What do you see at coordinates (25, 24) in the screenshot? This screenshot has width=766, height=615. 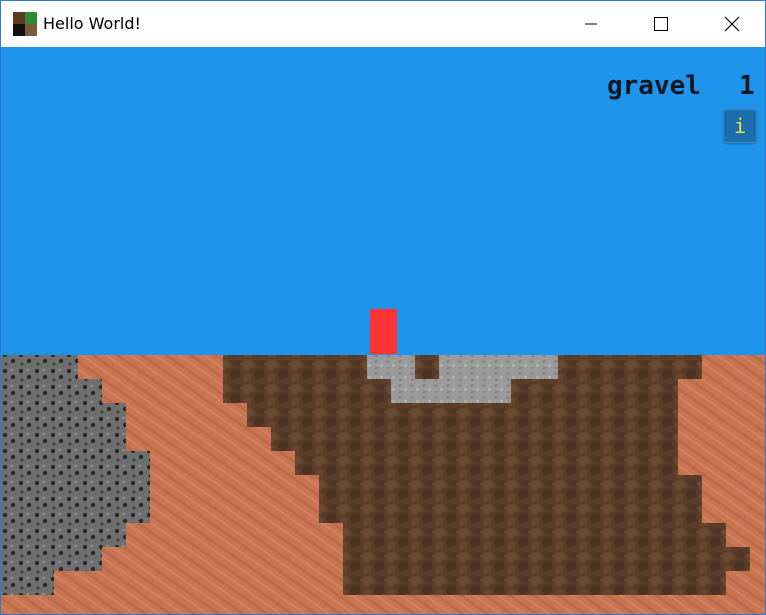 I see `grass-block-icon` at bounding box center [25, 24].